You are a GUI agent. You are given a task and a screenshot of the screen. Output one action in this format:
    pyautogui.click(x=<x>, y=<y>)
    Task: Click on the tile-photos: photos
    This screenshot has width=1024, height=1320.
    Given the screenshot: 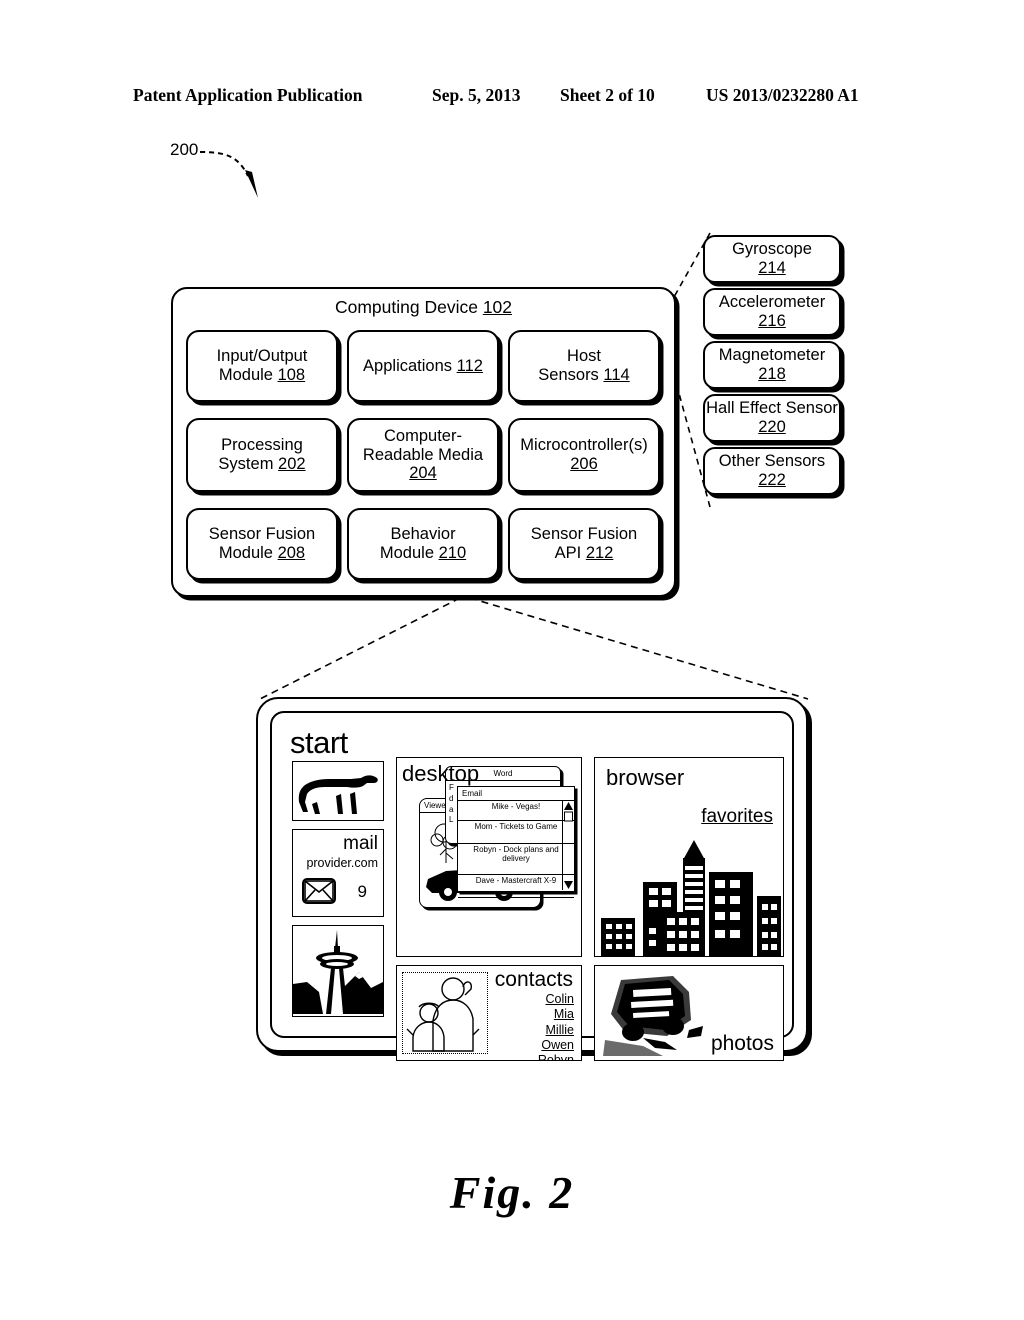 What is the action you would take?
    pyautogui.click(x=689, y=1013)
    